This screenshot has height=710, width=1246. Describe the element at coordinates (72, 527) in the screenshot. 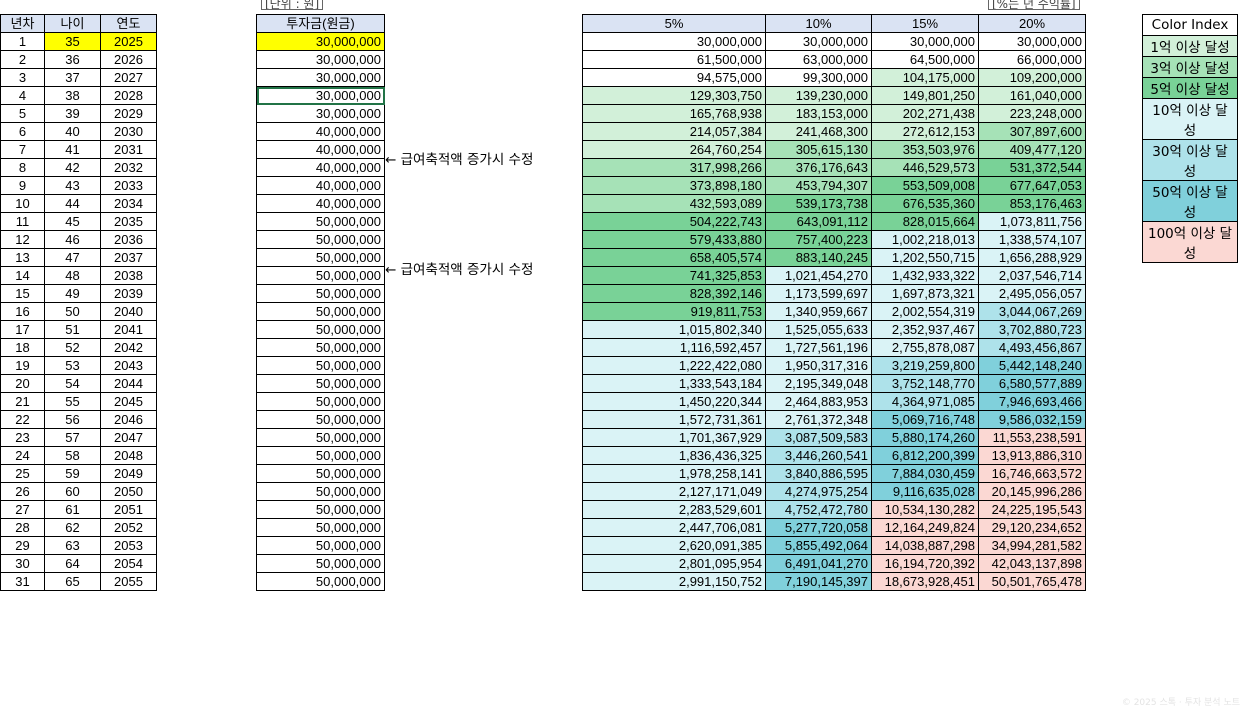

I see `cell-age: 62` at that location.